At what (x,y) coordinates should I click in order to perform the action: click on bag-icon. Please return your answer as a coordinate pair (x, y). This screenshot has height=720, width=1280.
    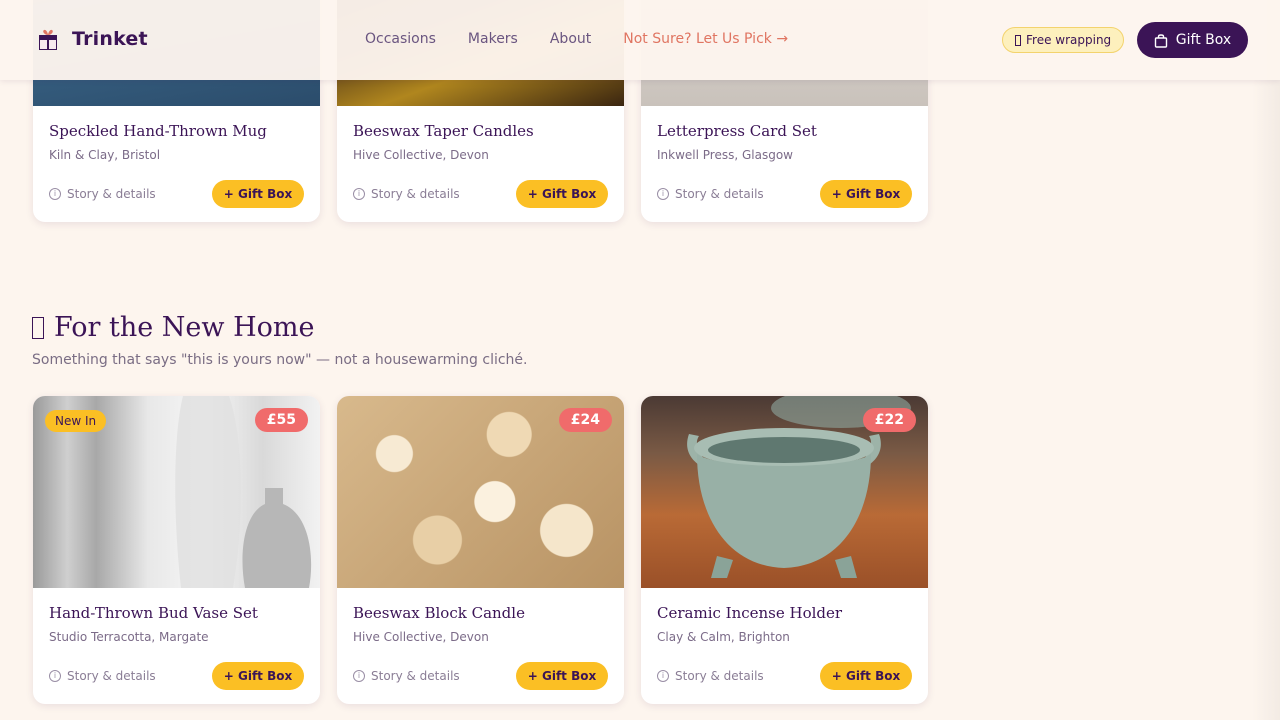
    Looking at the image, I should click on (1160, 40).